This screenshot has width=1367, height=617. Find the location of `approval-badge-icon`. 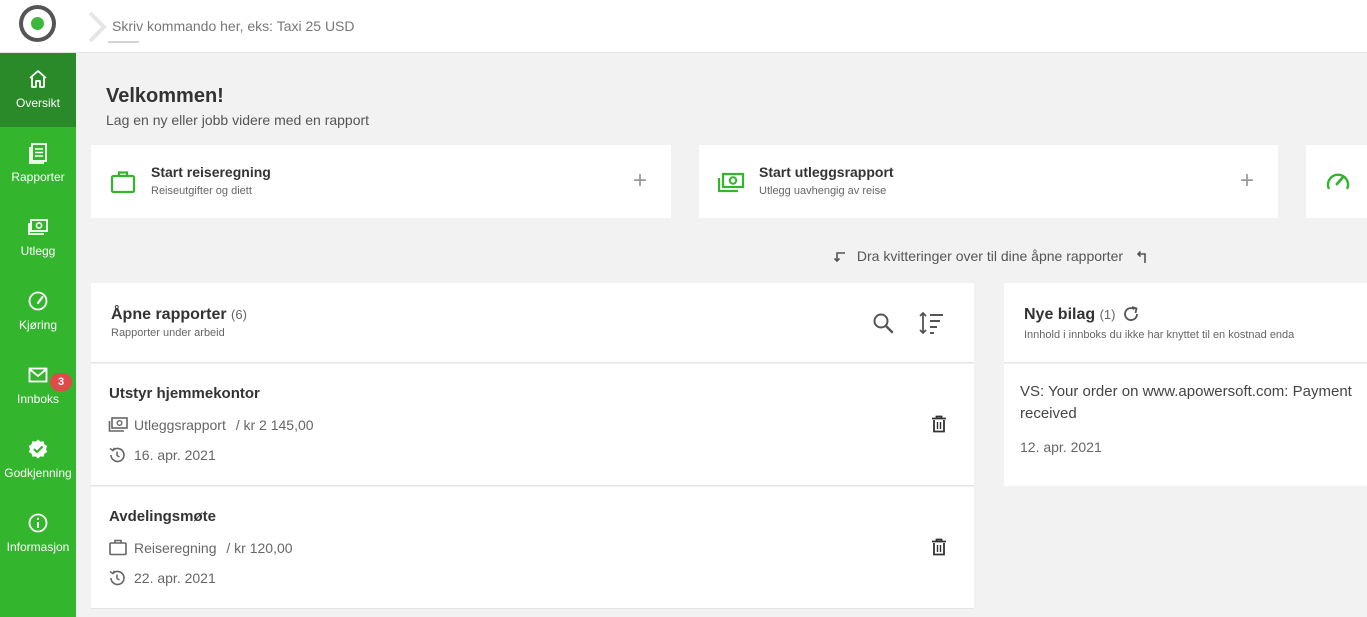

approval-badge-icon is located at coordinates (38, 449).